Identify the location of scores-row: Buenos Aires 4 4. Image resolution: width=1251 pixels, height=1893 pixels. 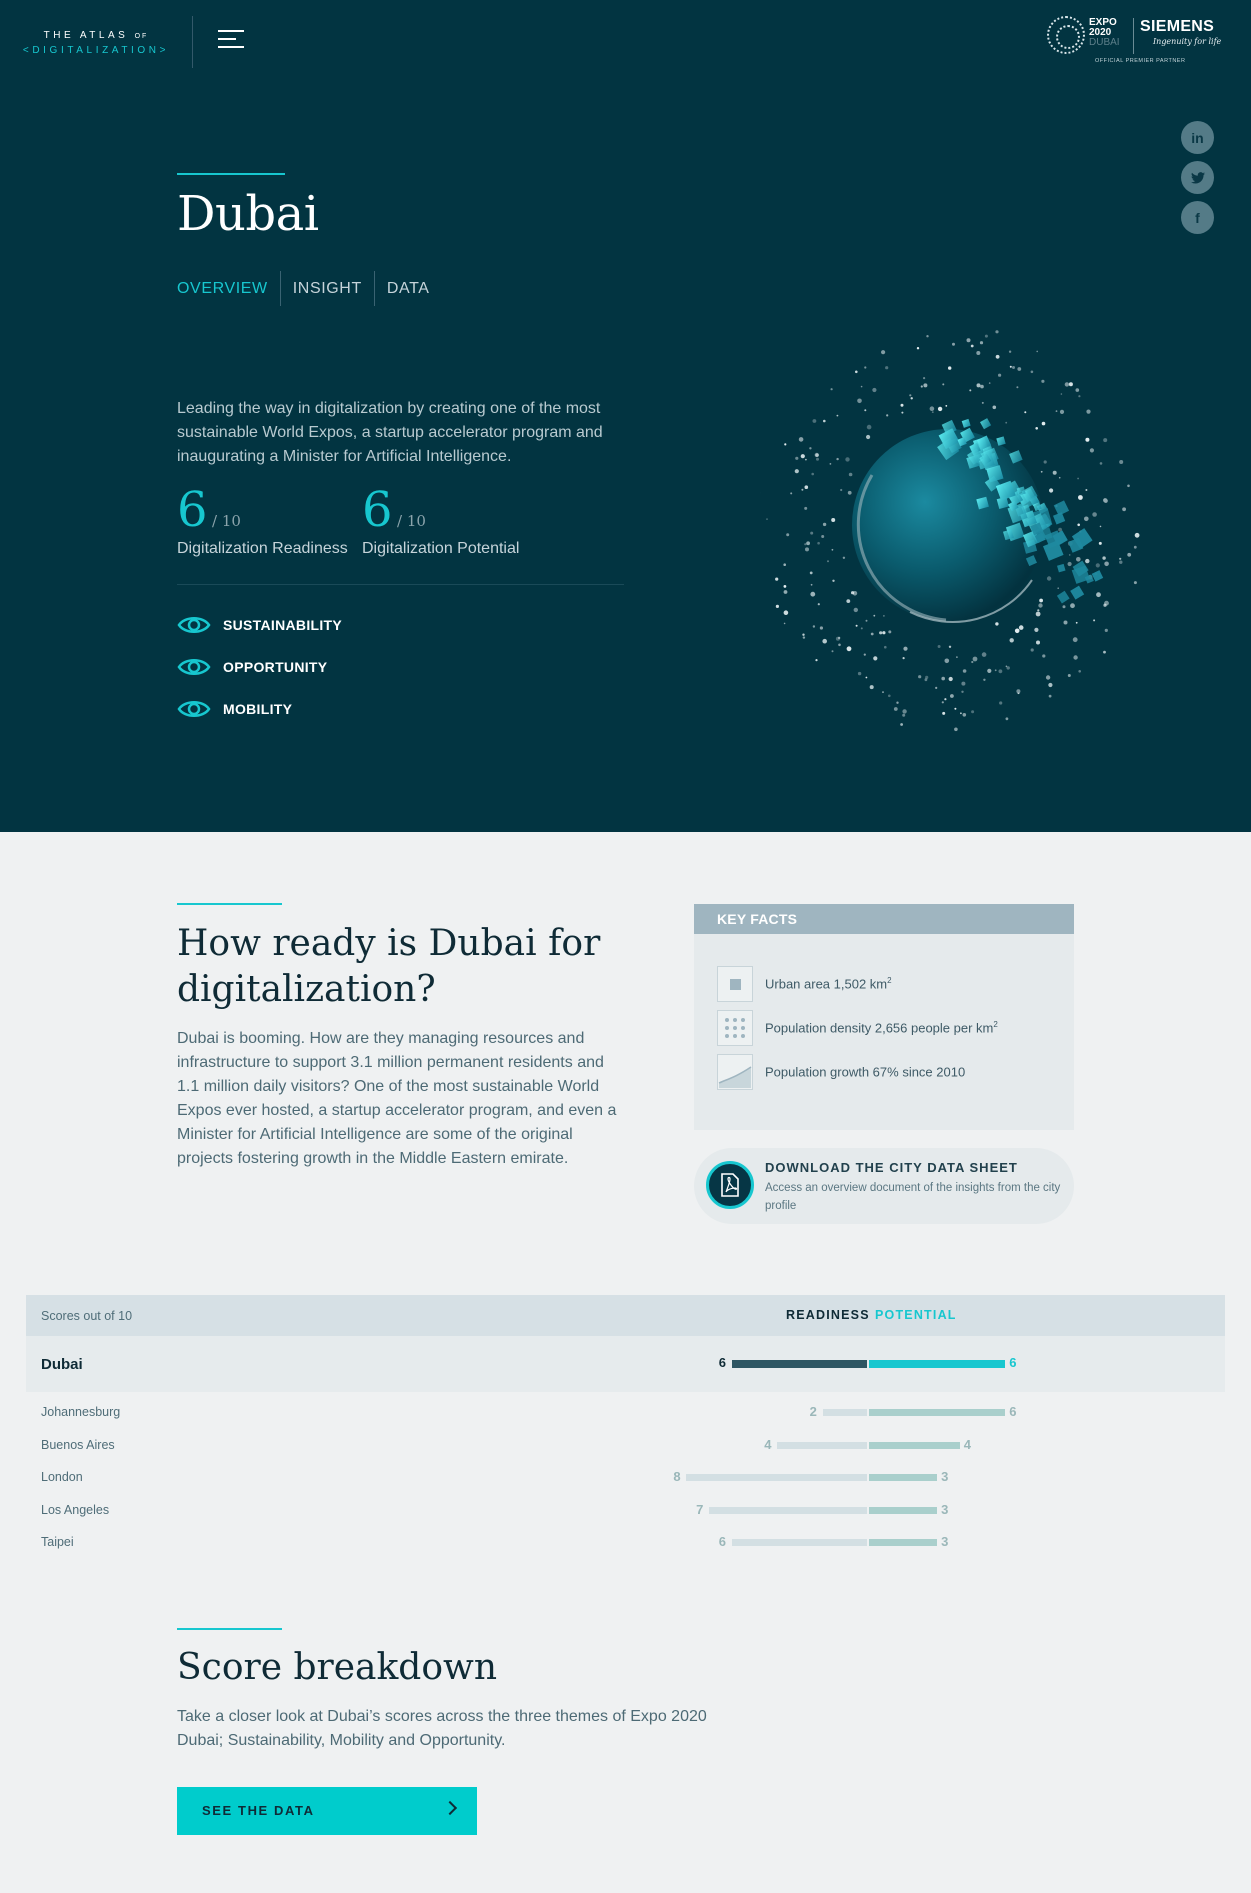
(625, 1445).